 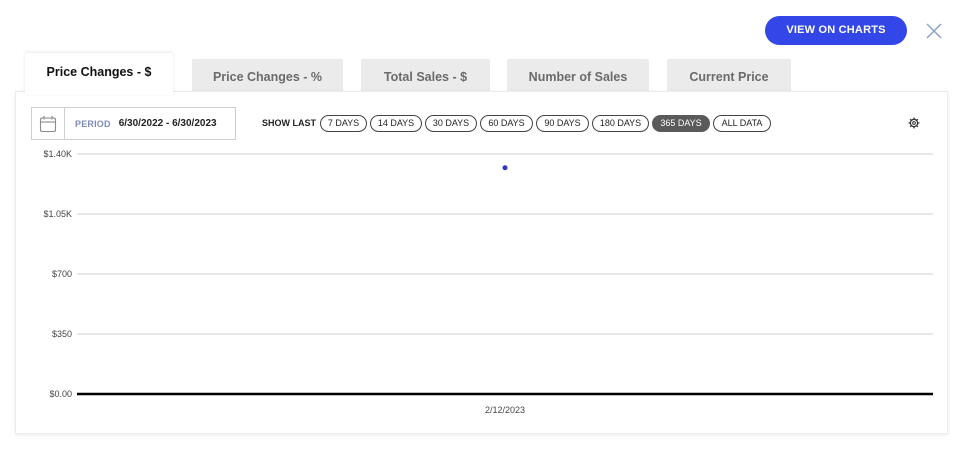 I want to click on tab-price-changes-percent: Price Changes - %, so click(x=267, y=76).